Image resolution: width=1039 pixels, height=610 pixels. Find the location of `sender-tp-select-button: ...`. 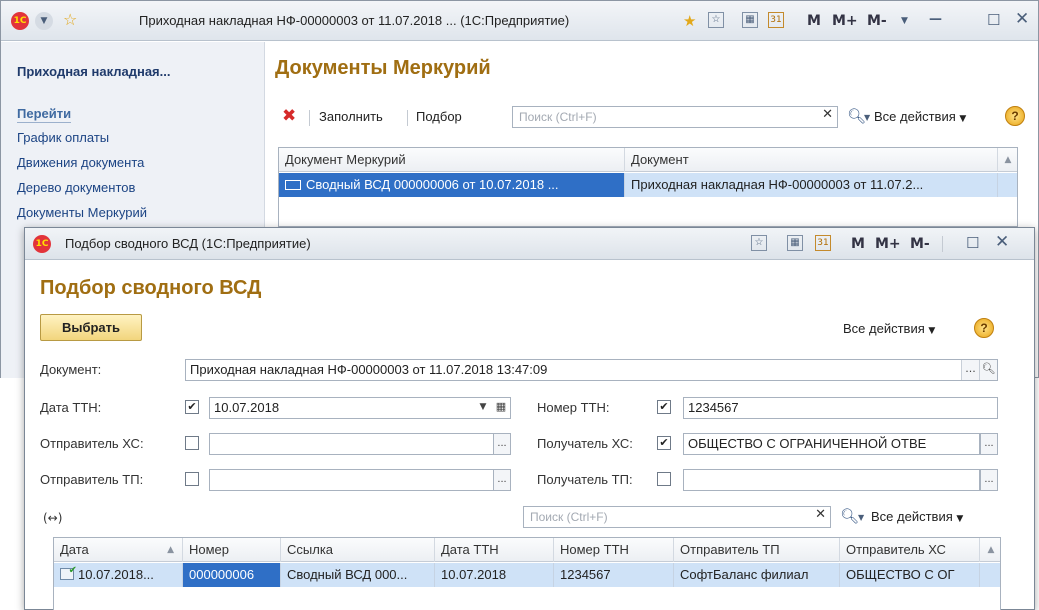

sender-tp-select-button: ... is located at coordinates (502, 480).